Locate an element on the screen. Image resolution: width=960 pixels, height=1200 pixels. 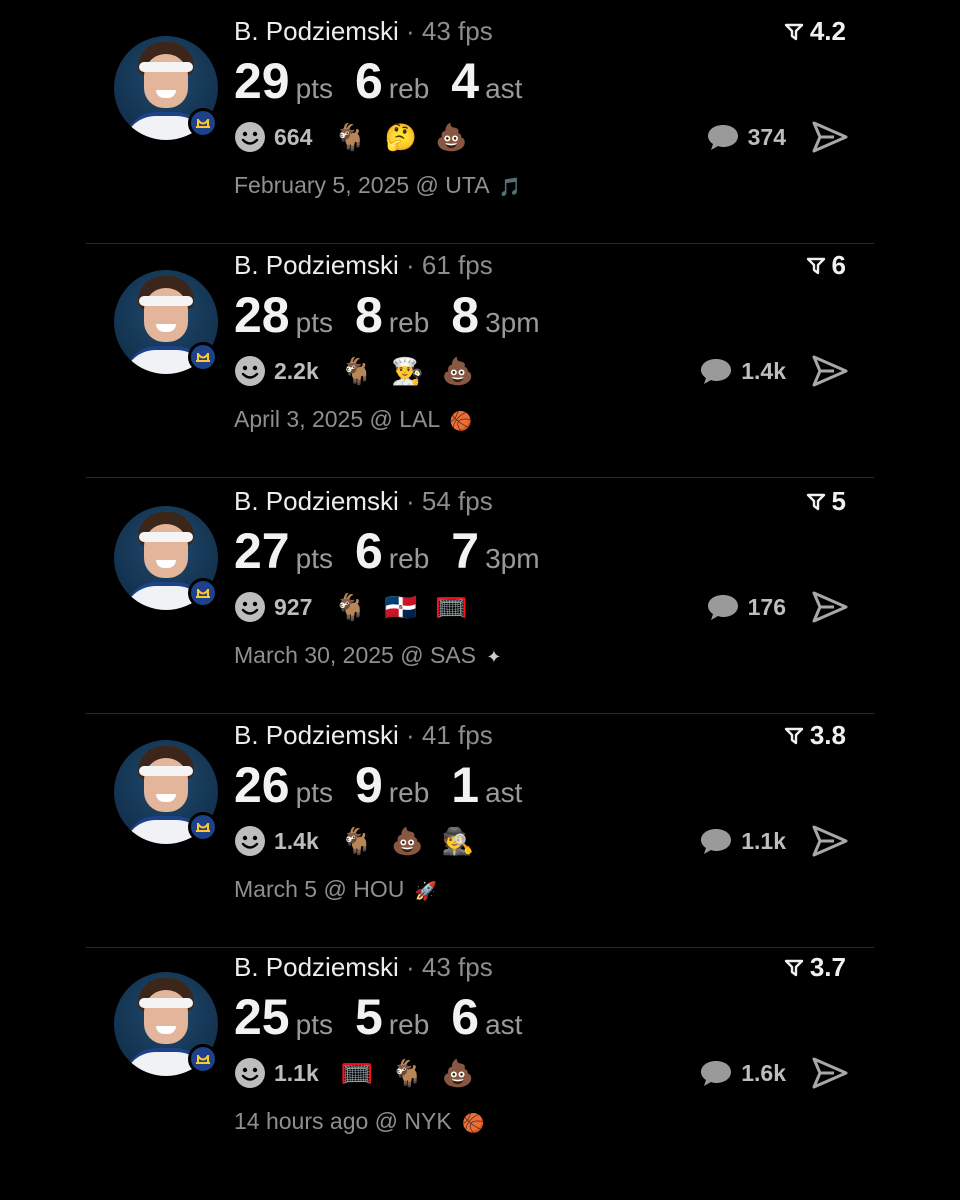
rating-value: 4.2 is located at coordinates (827, 31).